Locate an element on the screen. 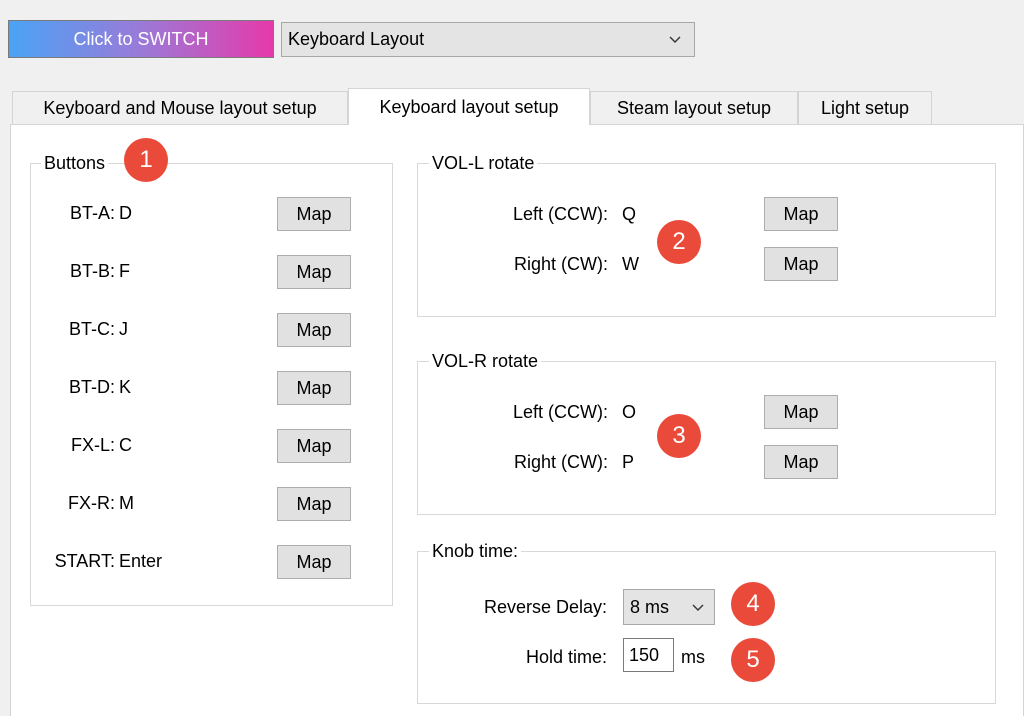 This screenshot has height=716, width=1024. switch-button: Click to SWITCH is located at coordinates (141, 39).